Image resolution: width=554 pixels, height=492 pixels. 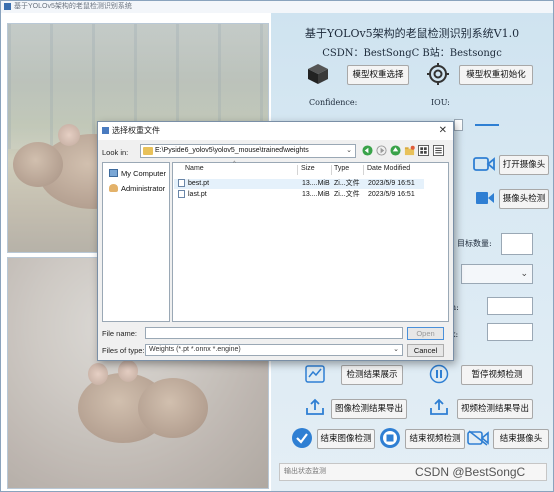 What do you see at coordinates (484, 164) in the screenshot?
I see `video-camera-icon` at bounding box center [484, 164].